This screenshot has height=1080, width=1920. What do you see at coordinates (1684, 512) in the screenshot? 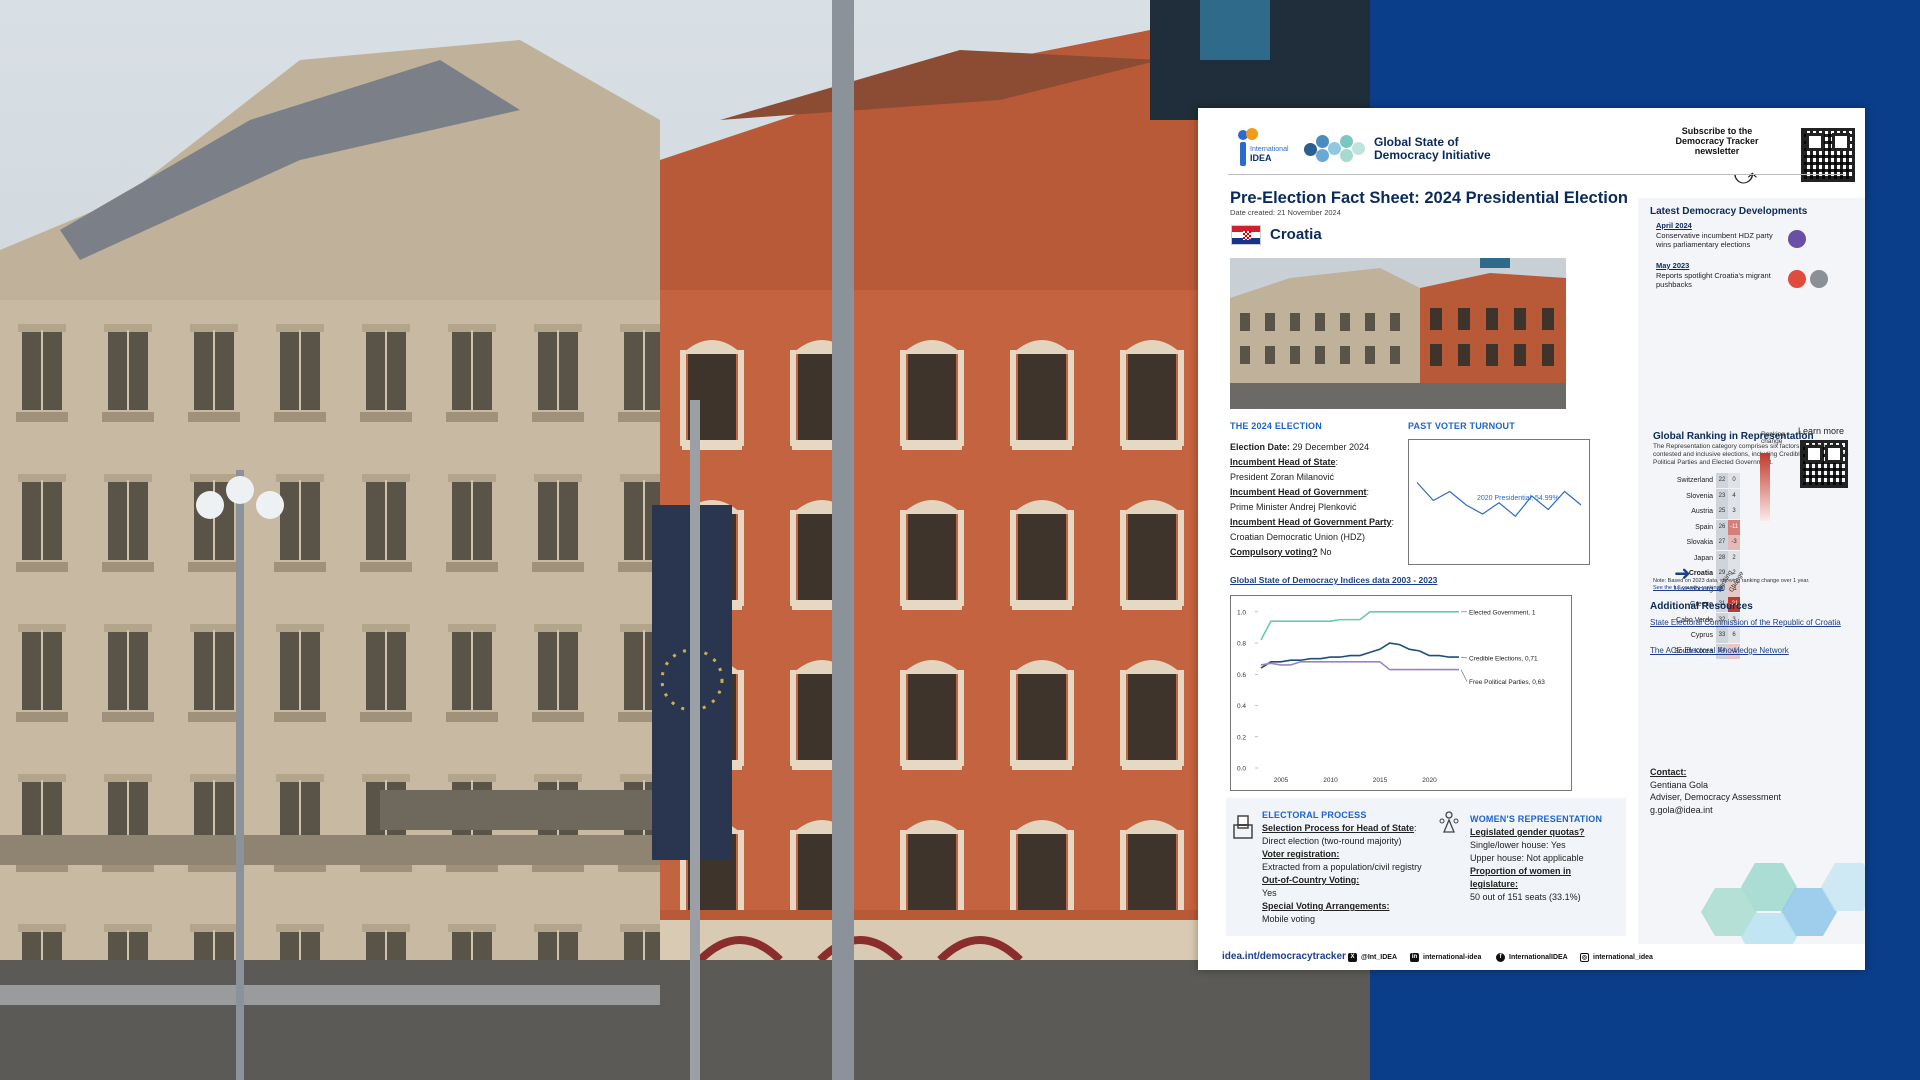
I see `ranking-row: Austria 25 3` at bounding box center [1684, 512].